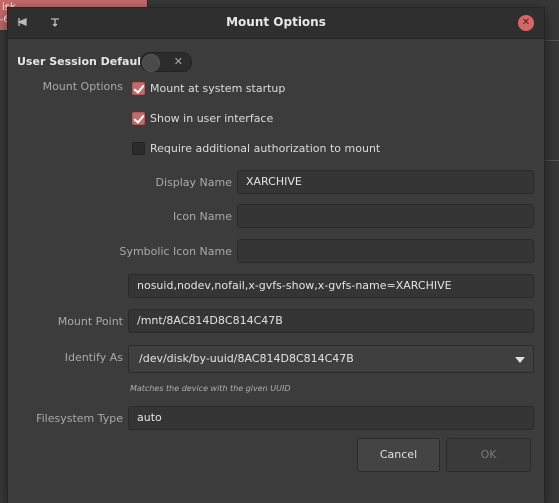 The height and width of the screenshot is (503, 559). What do you see at coordinates (526, 23) in the screenshot?
I see `close-icon: ✕` at bounding box center [526, 23].